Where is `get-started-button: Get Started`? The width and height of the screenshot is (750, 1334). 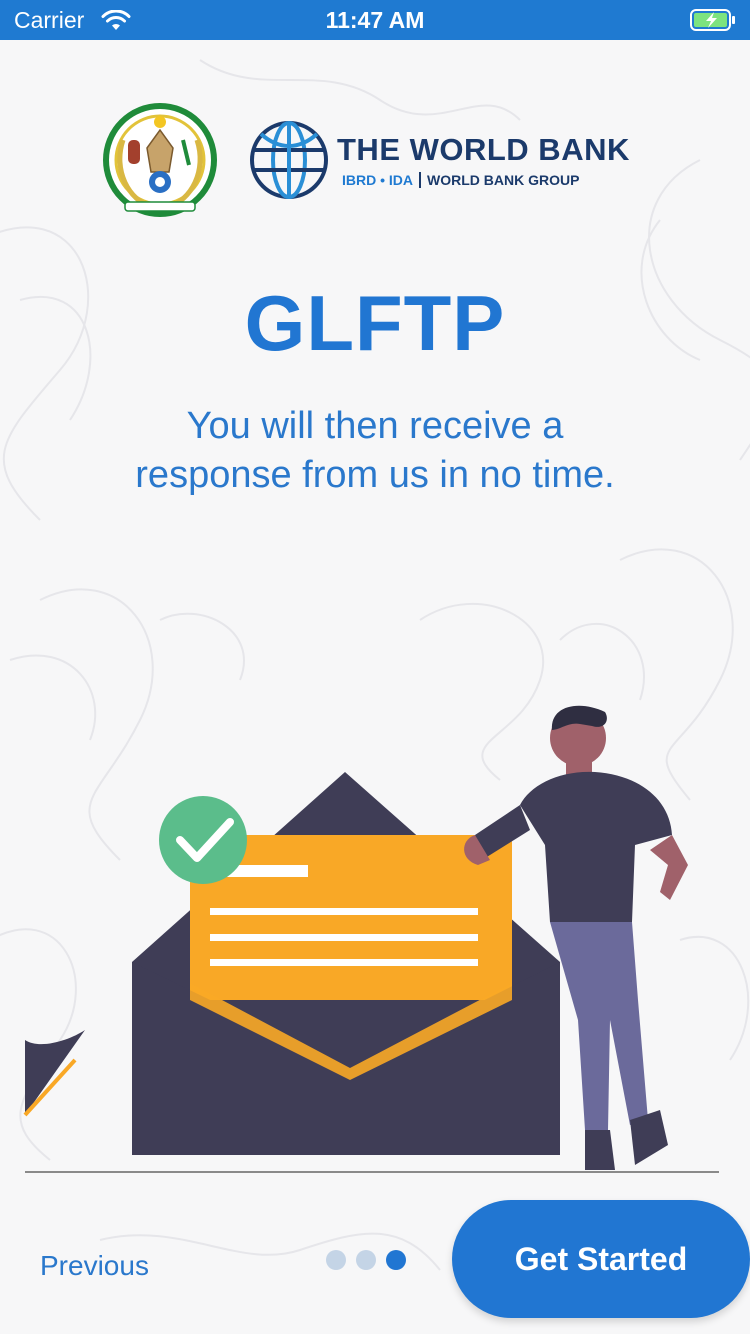
get-started-button: Get Started is located at coordinates (601, 1259).